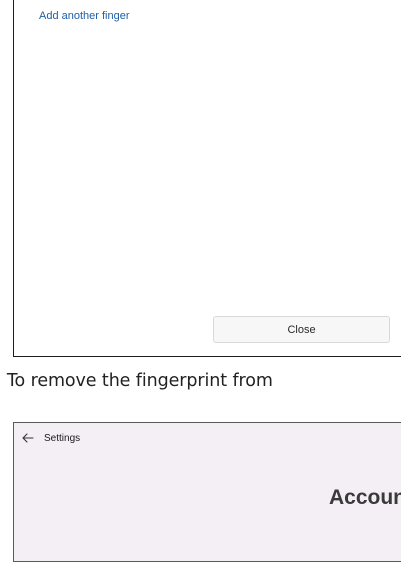  Describe the element at coordinates (301, 329) in the screenshot. I see `close-button: Close` at that location.